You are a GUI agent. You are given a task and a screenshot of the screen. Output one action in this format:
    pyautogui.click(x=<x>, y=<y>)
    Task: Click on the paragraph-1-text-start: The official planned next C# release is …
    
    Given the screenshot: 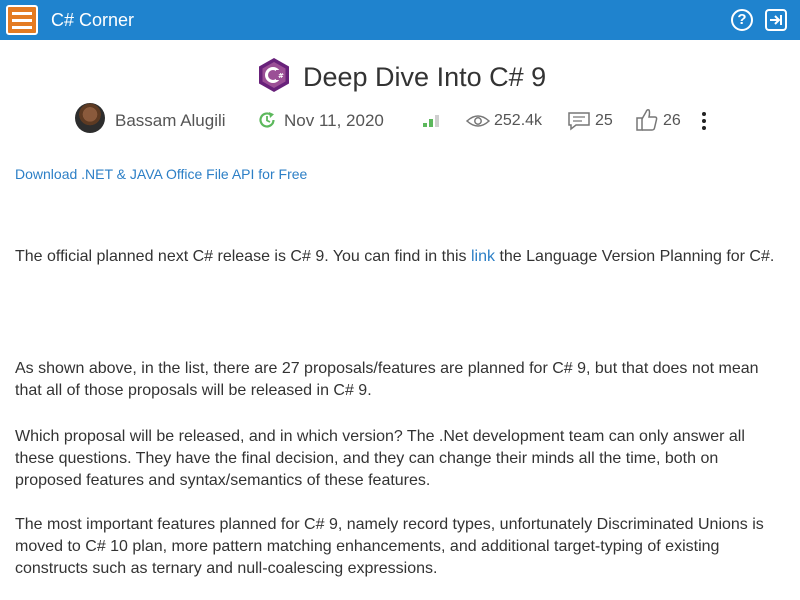 What is the action you would take?
    pyautogui.click(x=243, y=256)
    